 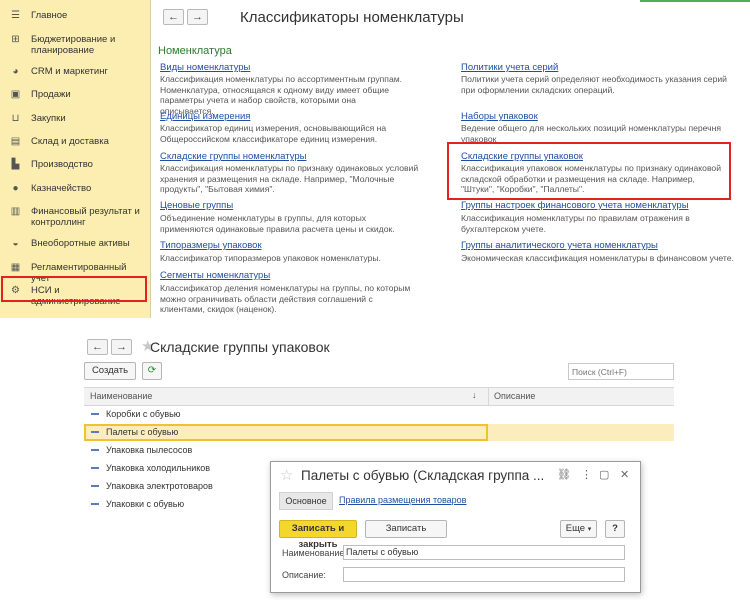 What do you see at coordinates (352, 17) in the screenshot?
I see `page-title: Классификаторы номенклатуры` at bounding box center [352, 17].